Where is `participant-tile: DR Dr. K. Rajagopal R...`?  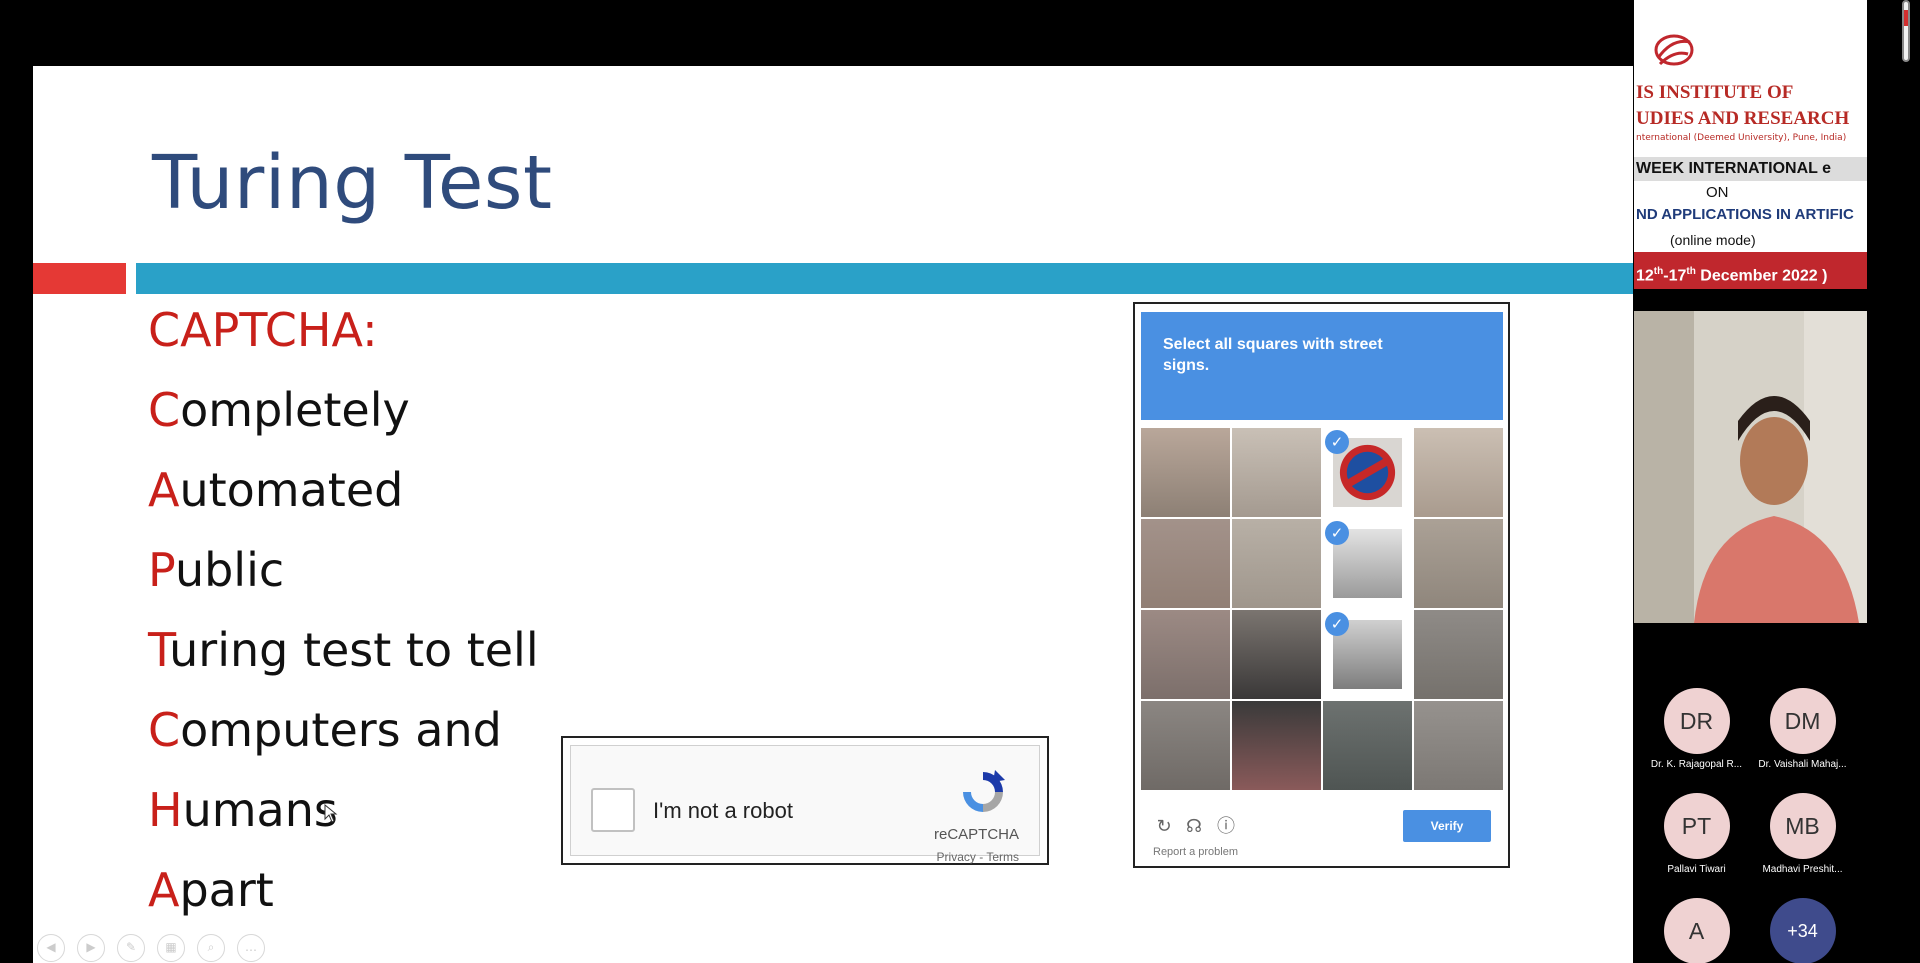 participant-tile: DR Dr. K. Rajagopal R... is located at coordinates (1696, 729).